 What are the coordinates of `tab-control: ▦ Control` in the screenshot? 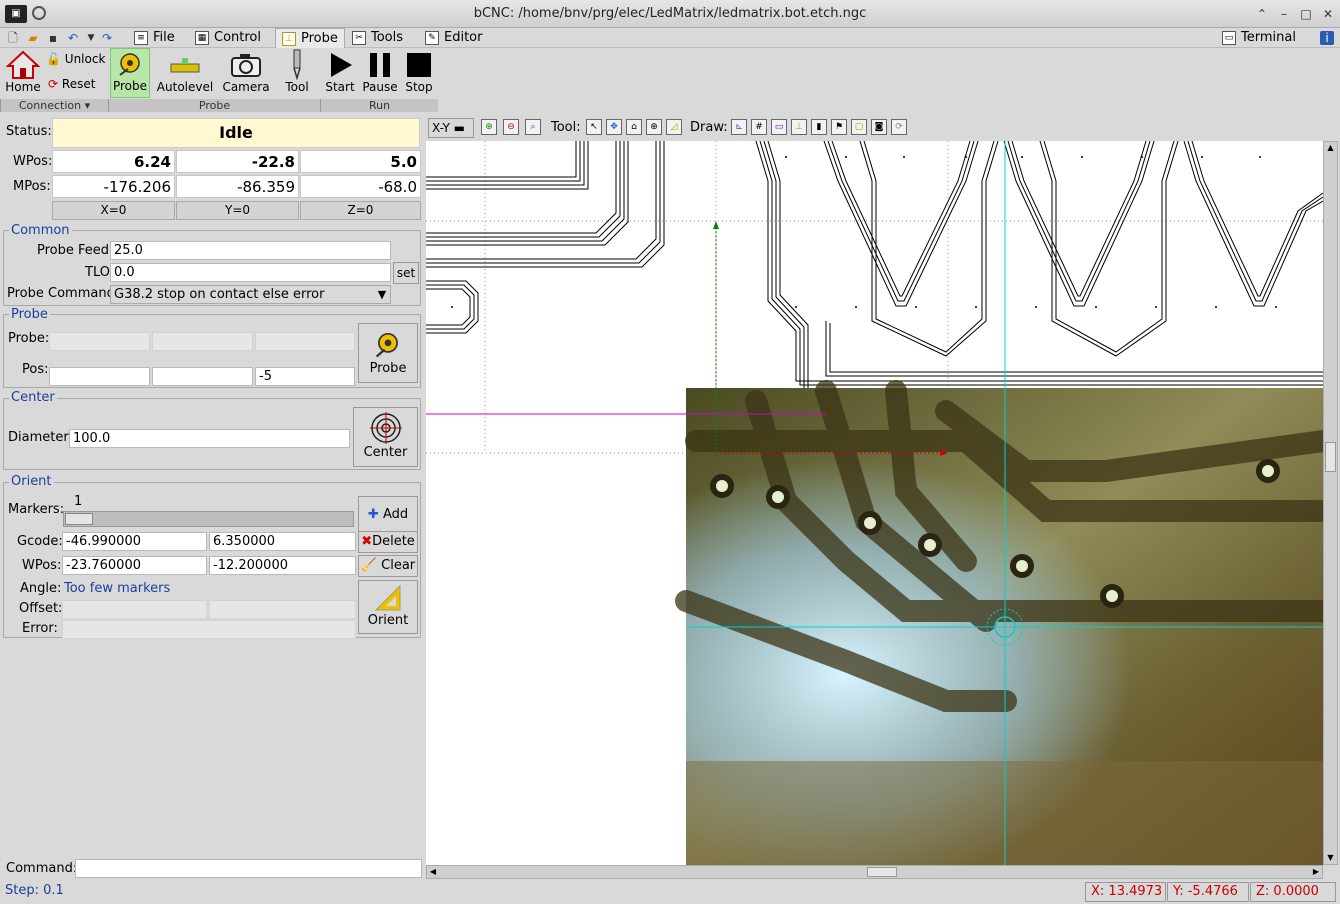 It's located at (228, 38).